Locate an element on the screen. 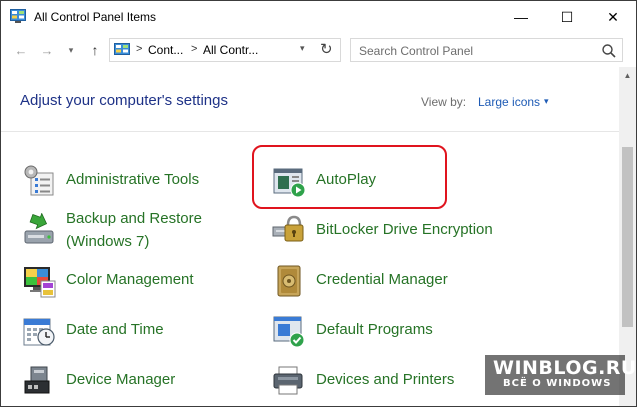 The image size is (637, 407). search-icon is located at coordinates (609, 51).